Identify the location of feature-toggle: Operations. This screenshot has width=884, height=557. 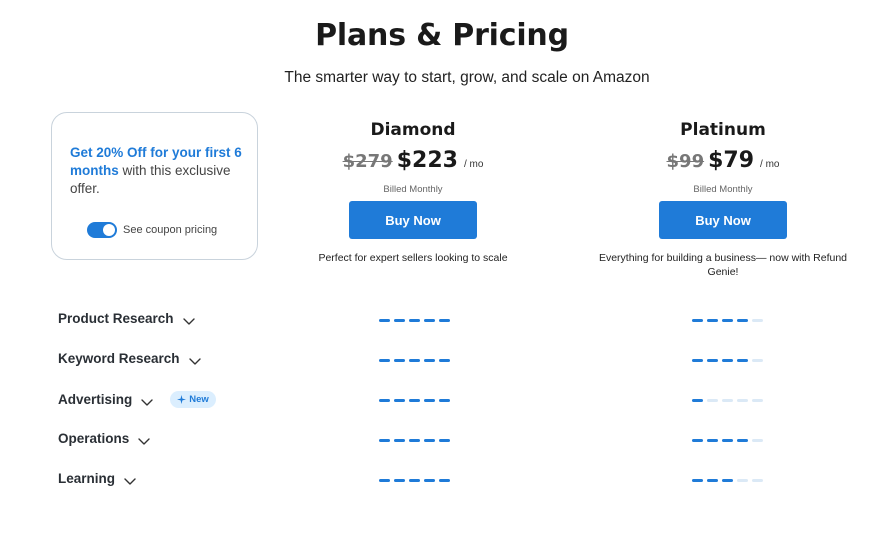
(104, 438).